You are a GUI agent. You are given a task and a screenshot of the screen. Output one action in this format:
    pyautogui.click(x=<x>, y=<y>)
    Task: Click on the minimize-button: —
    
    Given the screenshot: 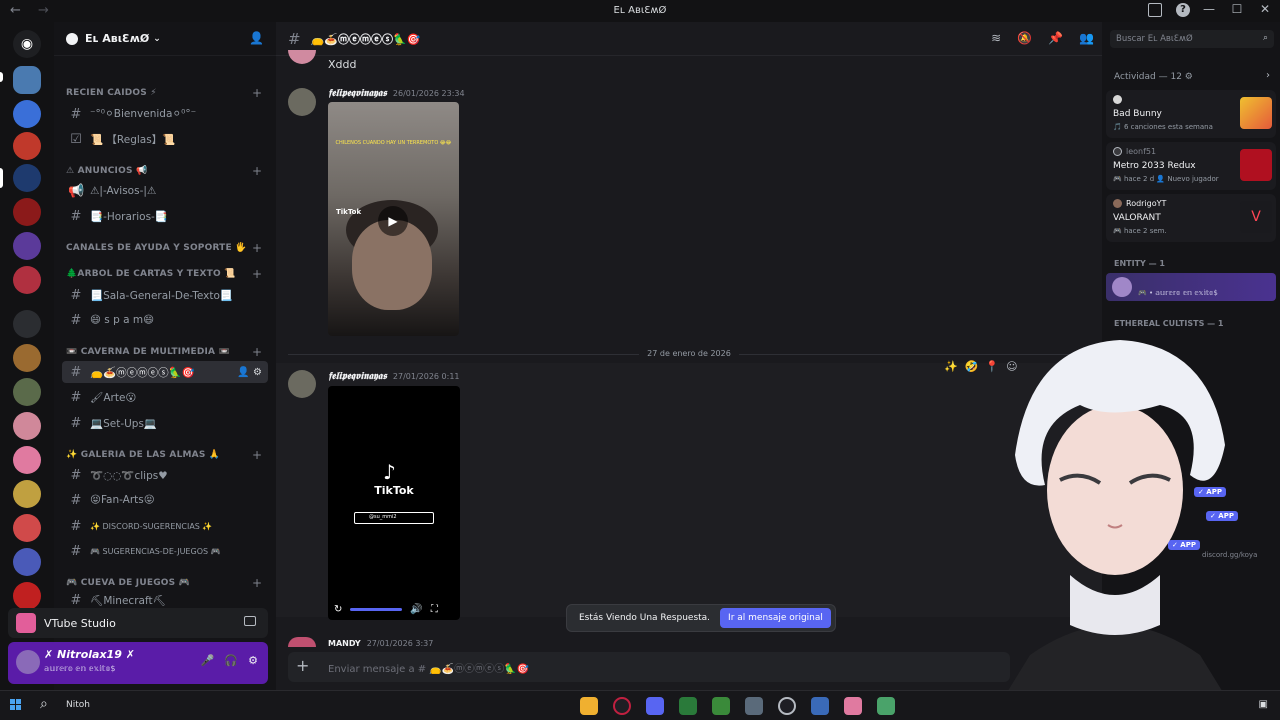 What is the action you would take?
    pyautogui.click(x=1209, y=9)
    